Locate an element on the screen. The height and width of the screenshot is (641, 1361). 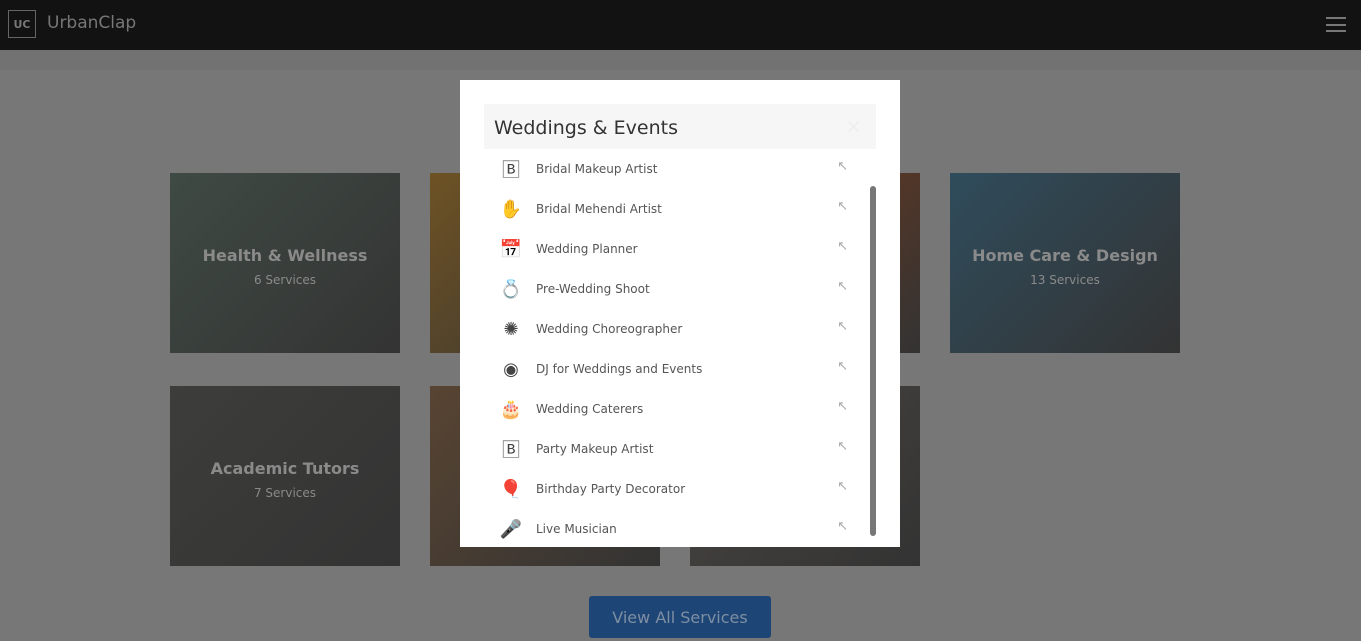
card-subtitle: 7 Services is located at coordinates (285, 493).